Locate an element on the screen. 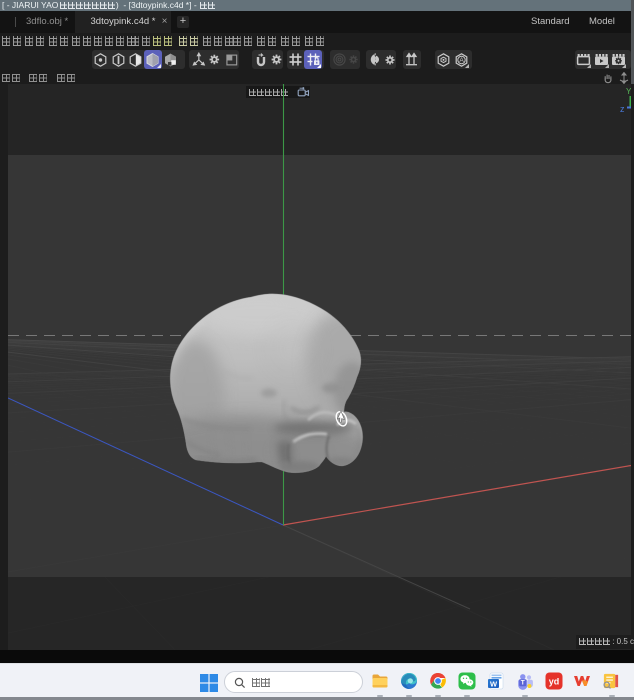  svg-text: T is located at coordinates (523, 683).